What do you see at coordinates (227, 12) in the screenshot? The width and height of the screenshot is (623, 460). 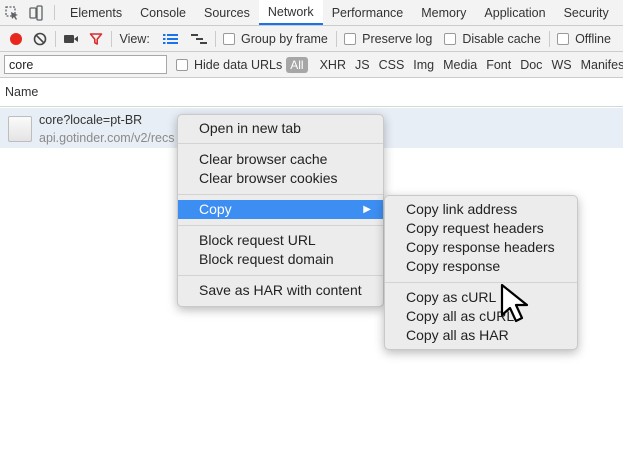 I see `tab-sources: Sources` at bounding box center [227, 12].